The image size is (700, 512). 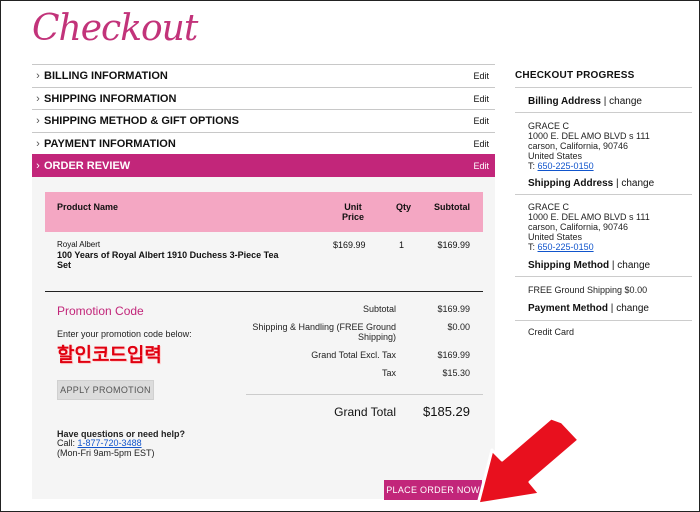 I want to click on col-qty: Qty, so click(x=404, y=207).